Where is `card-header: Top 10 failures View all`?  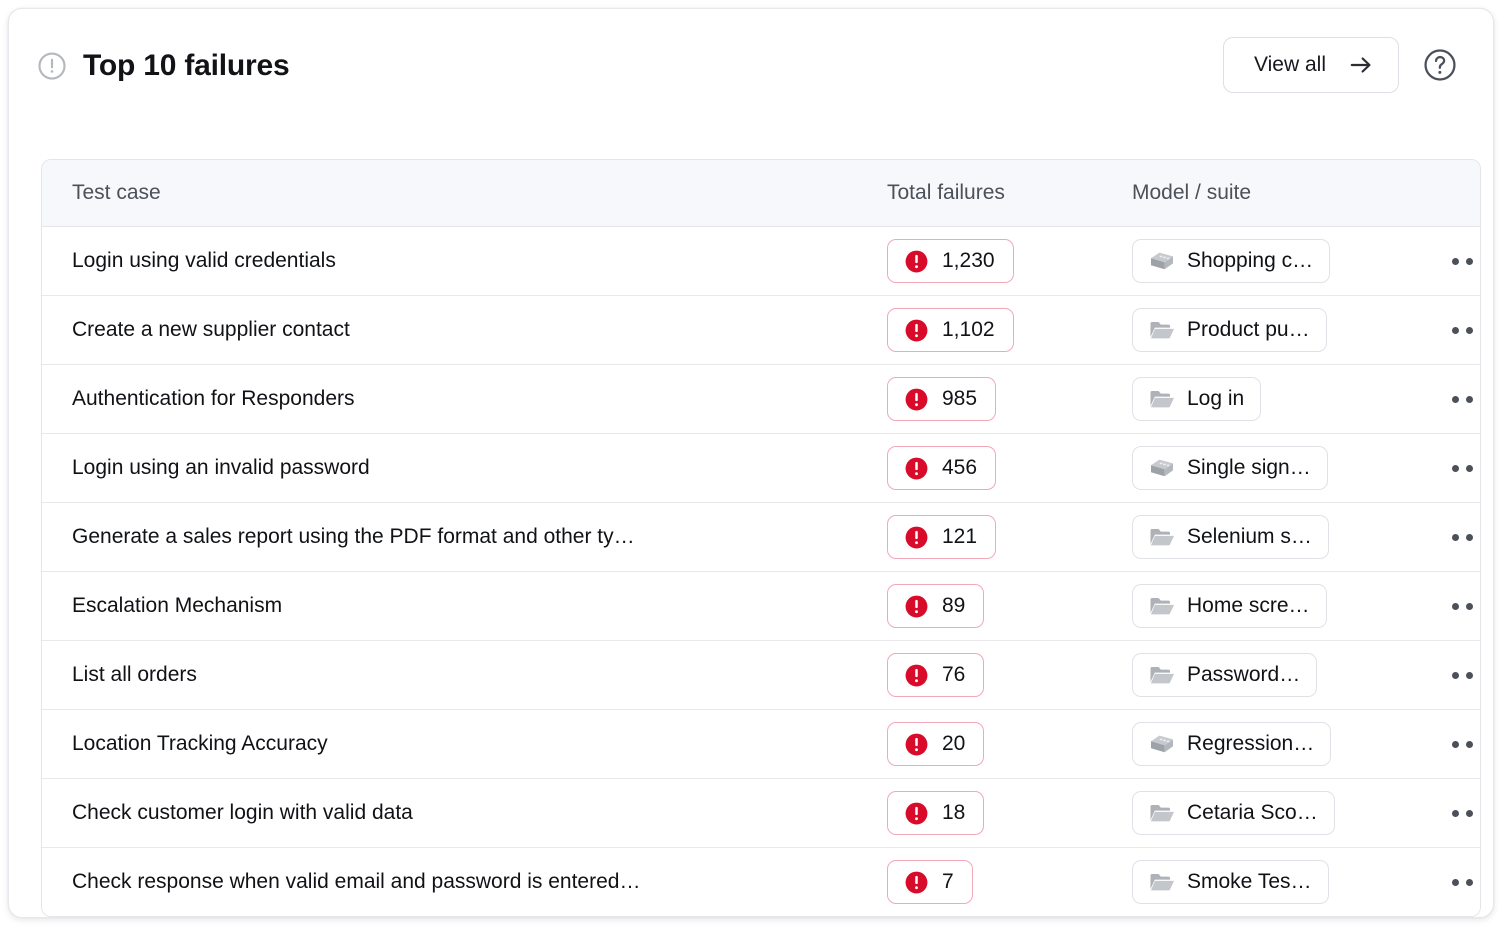 card-header: Top 10 failures View all is located at coordinates (751, 74).